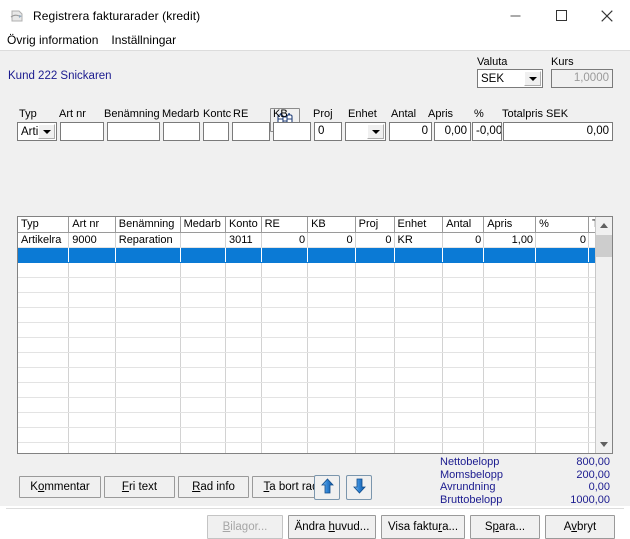 The width and height of the screenshot is (630, 539). I want to click on entry-field-benamning, so click(133, 131).